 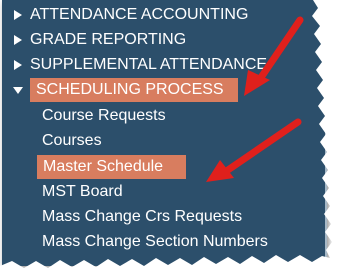 What do you see at coordinates (152, 192) in the screenshot?
I see `nav-item-mst-board: MST Board` at bounding box center [152, 192].